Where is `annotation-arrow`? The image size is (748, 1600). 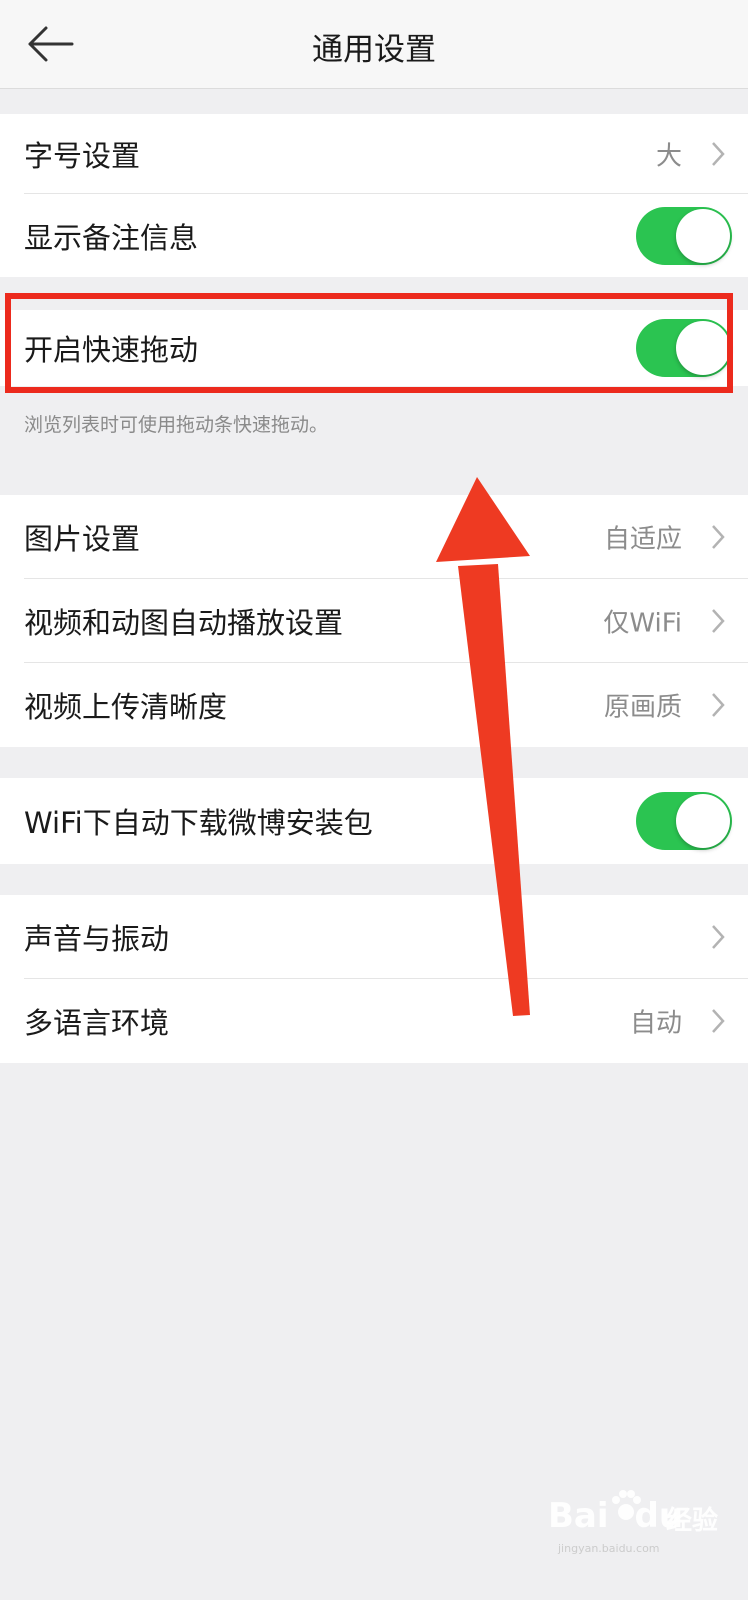
annotation-arrow is located at coordinates (483, 746).